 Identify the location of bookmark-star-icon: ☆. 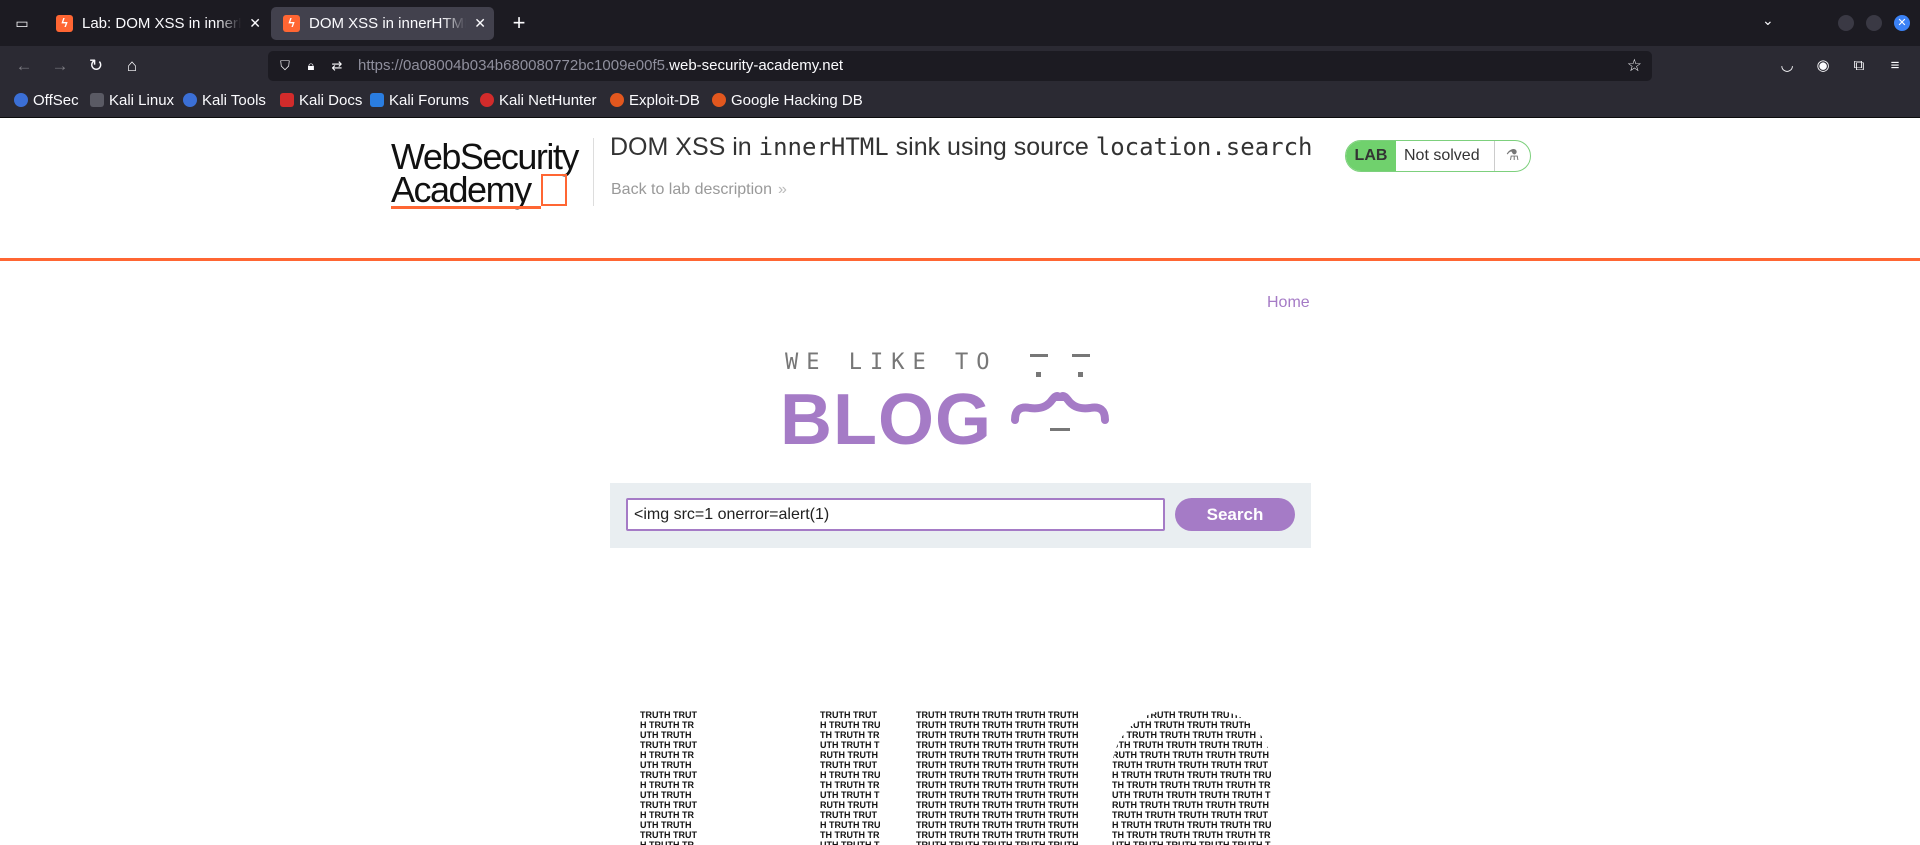
(1634, 66).